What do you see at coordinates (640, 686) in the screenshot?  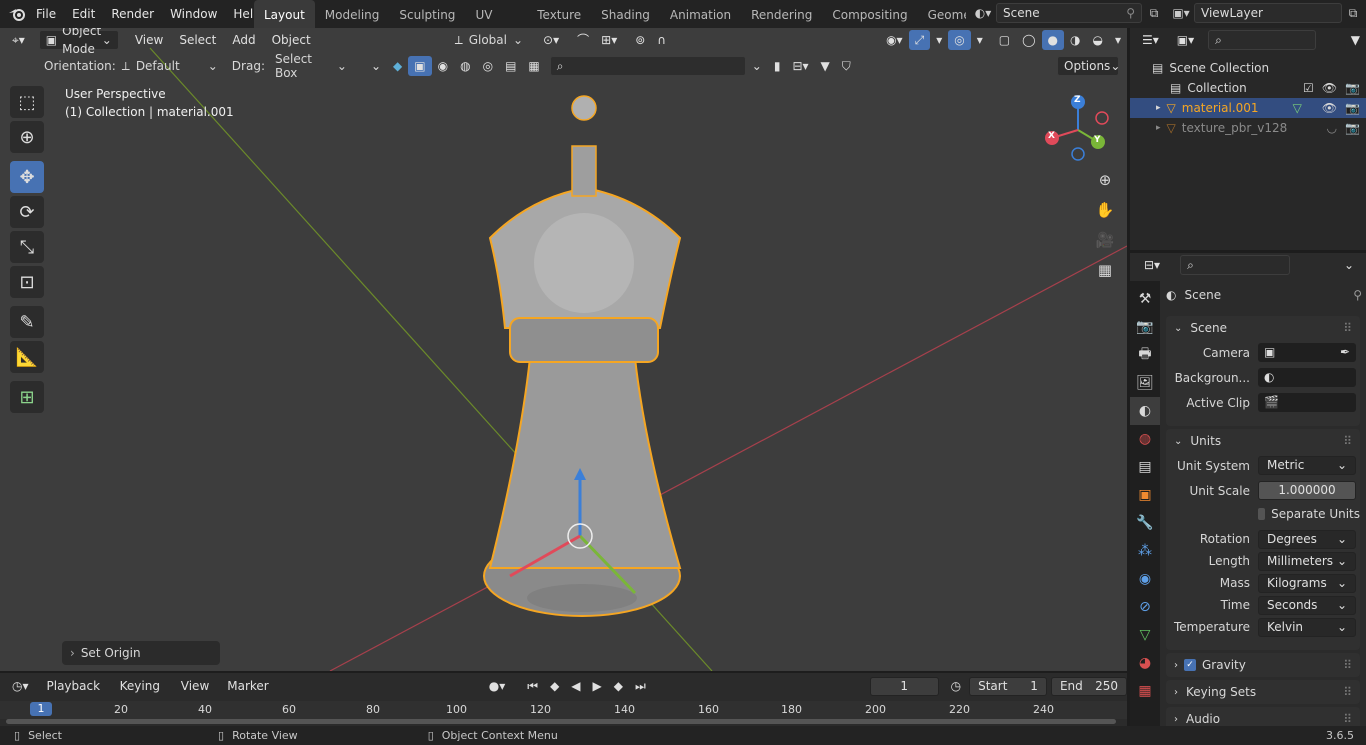 I see `jump-end-icon: ⏭` at bounding box center [640, 686].